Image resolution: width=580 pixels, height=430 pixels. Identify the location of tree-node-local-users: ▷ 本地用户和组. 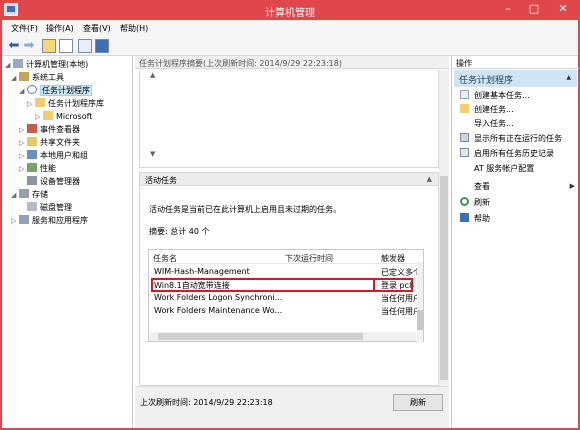
(53, 156).